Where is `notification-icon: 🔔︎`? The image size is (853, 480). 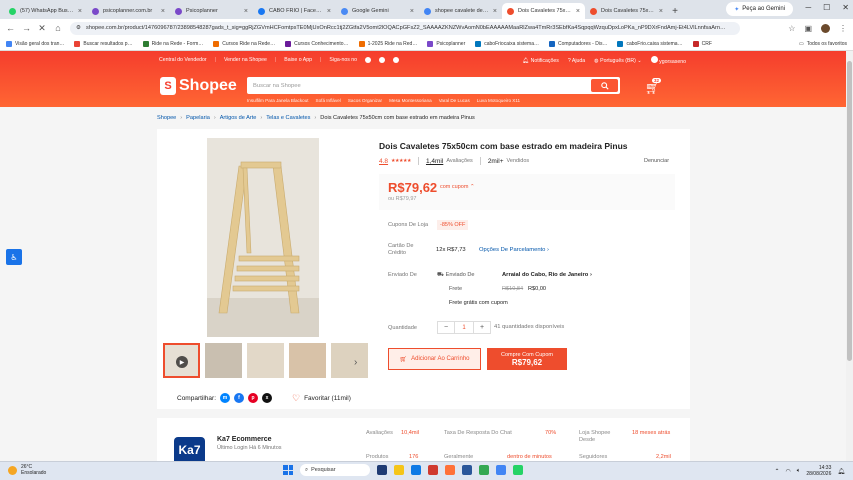 notification-icon: 🔔︎ is located at coordinates (841, 471).